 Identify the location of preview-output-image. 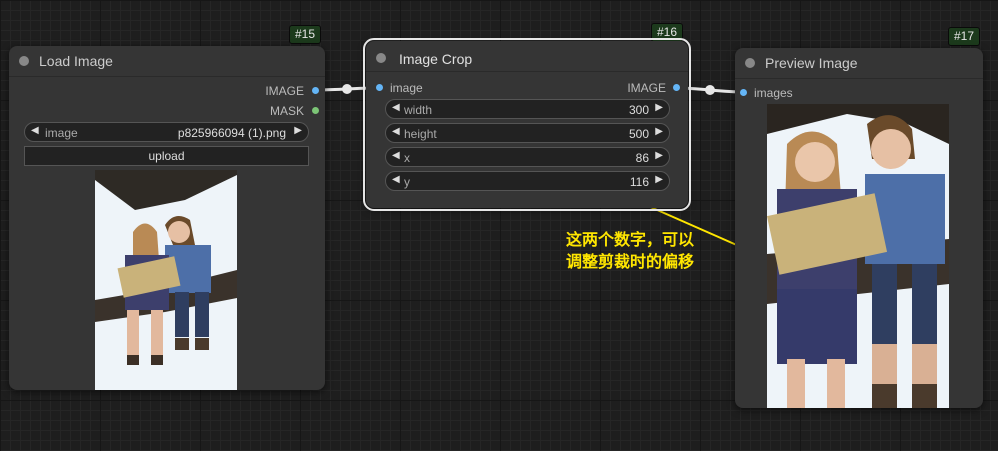
(858, 256).